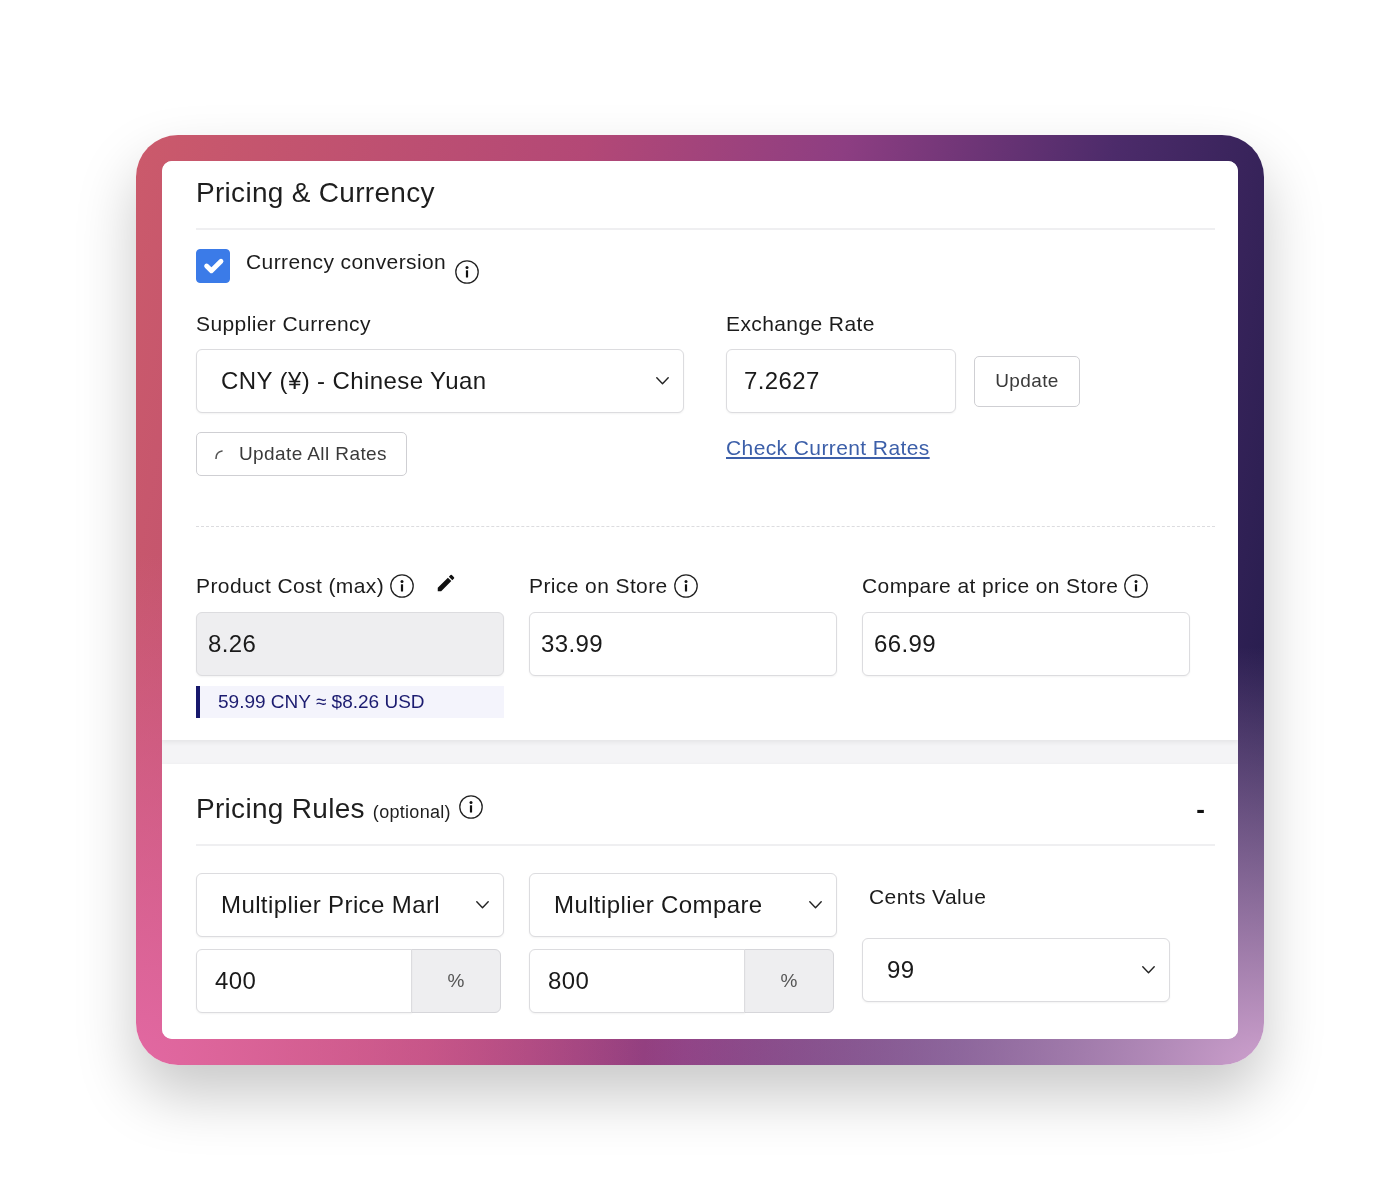 This screenshot has height=1201, width=1400. I want to click on exchange-rate-input: 7.2627, so click(841, 381).